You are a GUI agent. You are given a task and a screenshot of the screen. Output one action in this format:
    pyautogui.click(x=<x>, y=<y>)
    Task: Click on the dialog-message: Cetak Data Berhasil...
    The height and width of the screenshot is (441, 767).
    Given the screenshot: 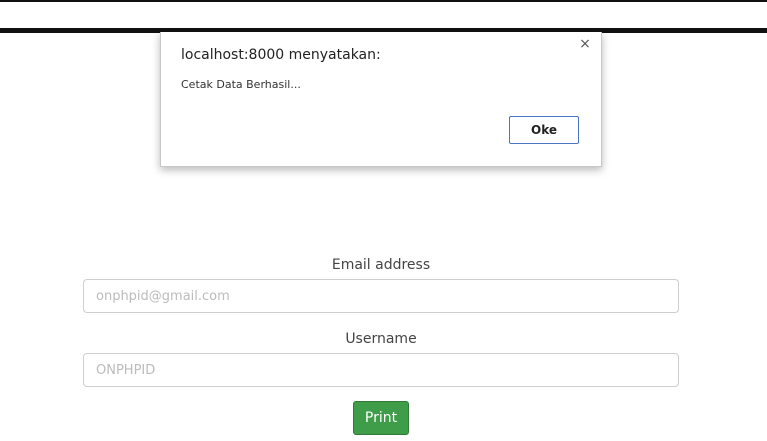 What is the action you would take?
    pyautogui.click(x=241, y=84)
    